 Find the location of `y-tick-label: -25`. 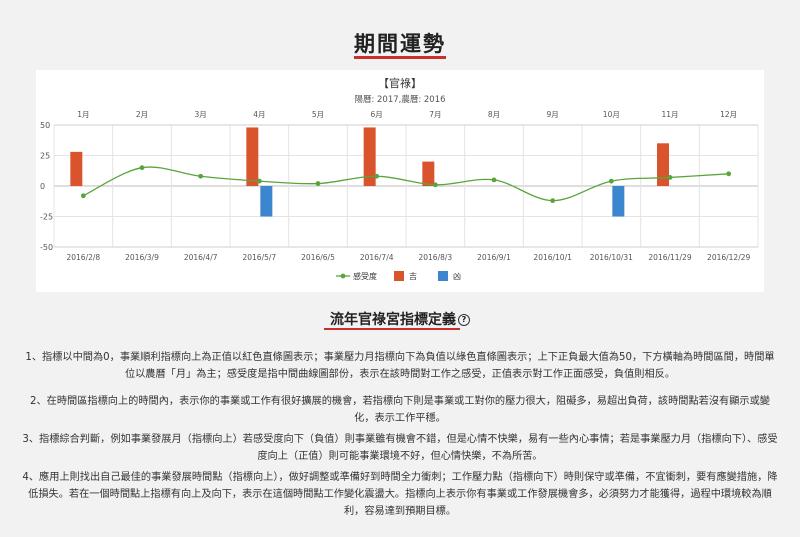

y-tick-label: -25 is located at coordinates (46, 217).